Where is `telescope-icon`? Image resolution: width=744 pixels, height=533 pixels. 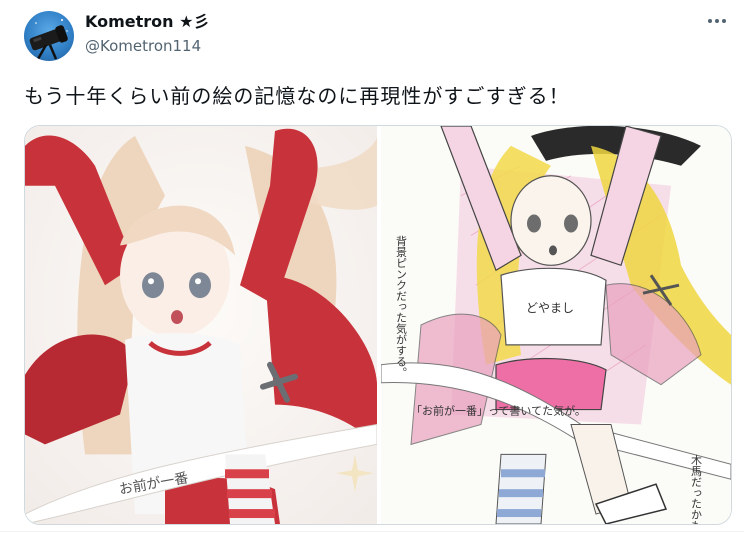
telescope-icon is located at coordinates (48, 39).